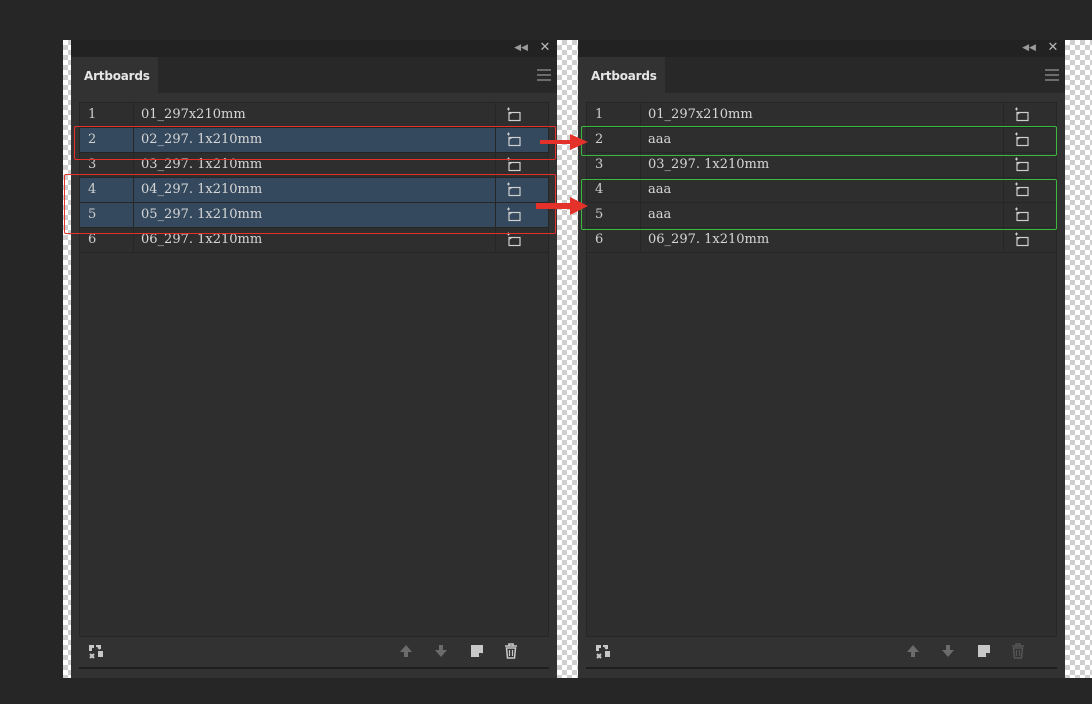 This screenshot has height=704, width=1092. I want to click on table-row: 3 03_297. 1x210mm, so click(821, 165).